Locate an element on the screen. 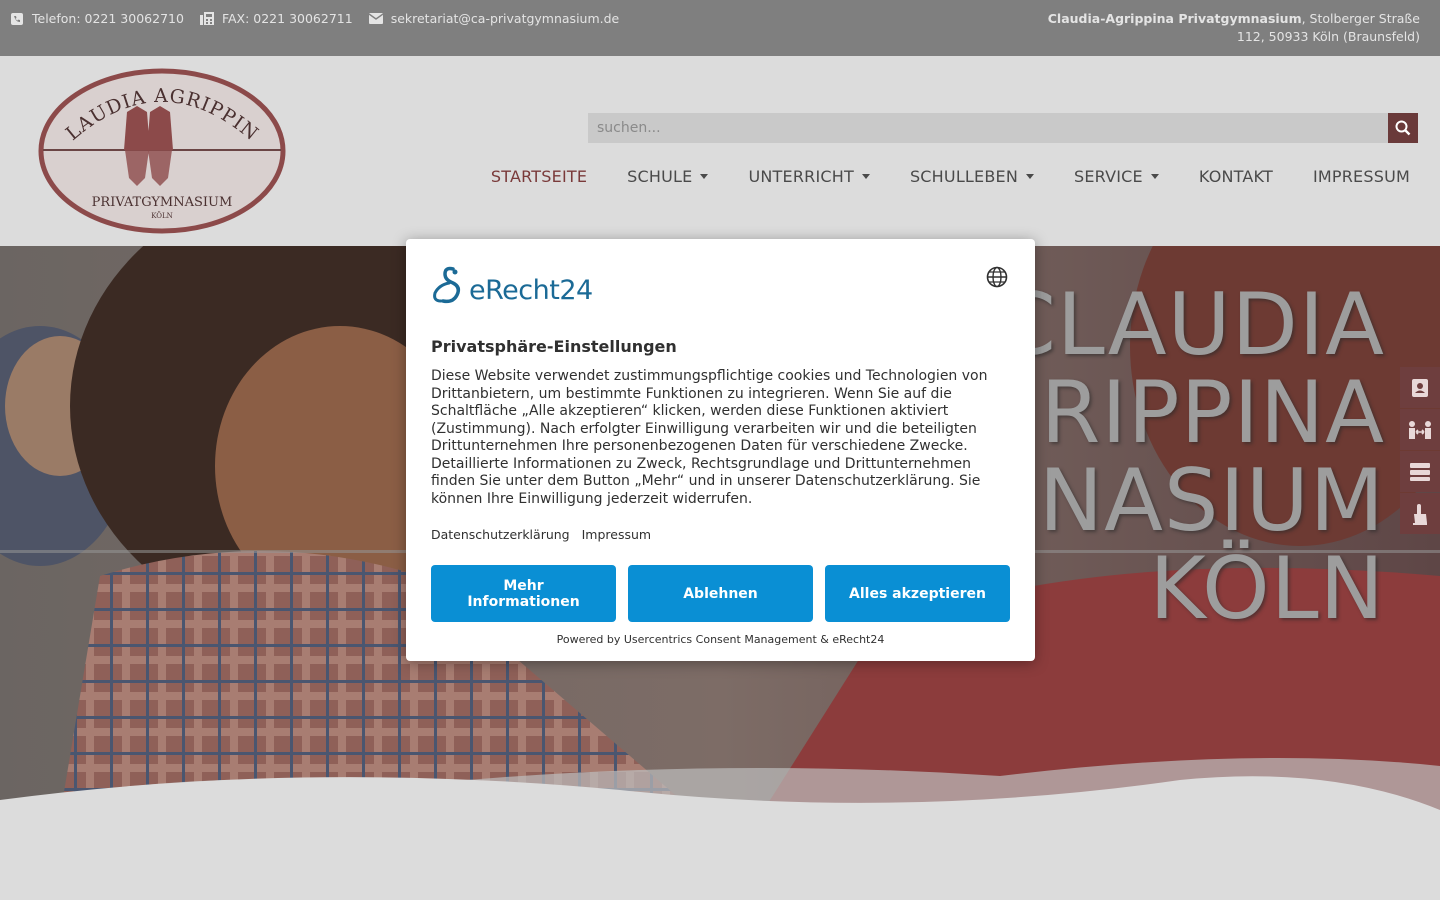 Image resolution: width=1440 pixels, height=900 pixels. nav-label: SCHULLEBEN is located at coordinates (964, 176).